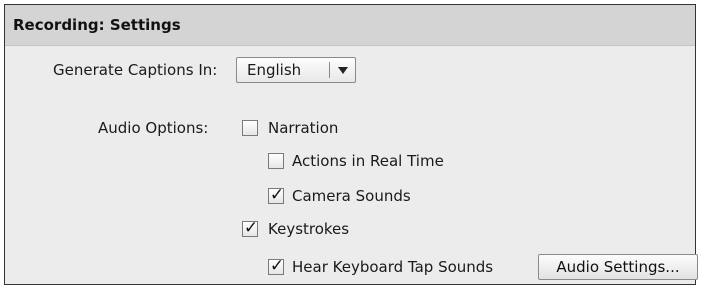 This screenshot has height=291, width=704. I want to click on dropdown-separator, so click(329, 70).